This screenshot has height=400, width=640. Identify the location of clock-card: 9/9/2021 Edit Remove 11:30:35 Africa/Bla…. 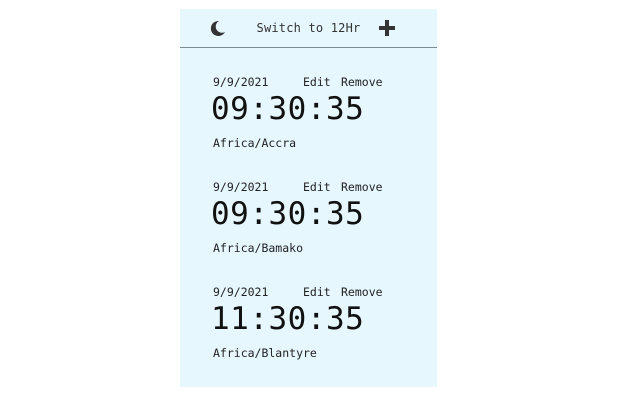
(312, 332).